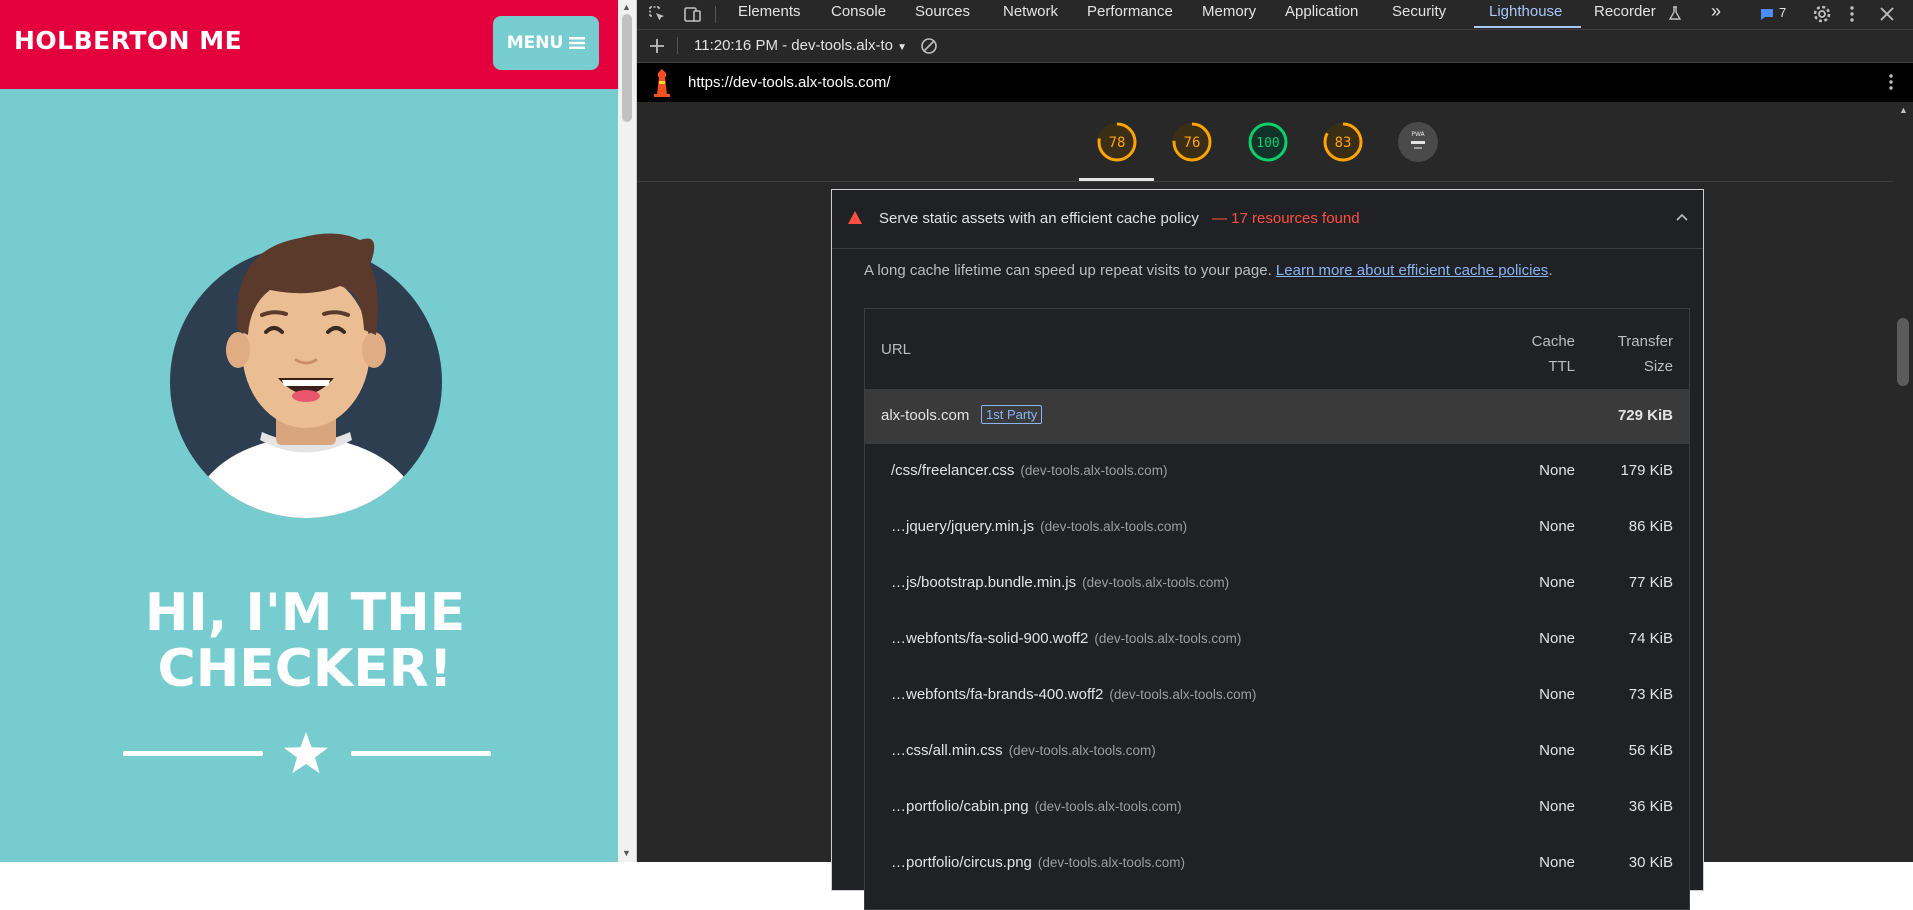 Image resolution: width=1913 pixels, height=910 pixels. I want to click on tab-application: Application, so click(1321, 11).